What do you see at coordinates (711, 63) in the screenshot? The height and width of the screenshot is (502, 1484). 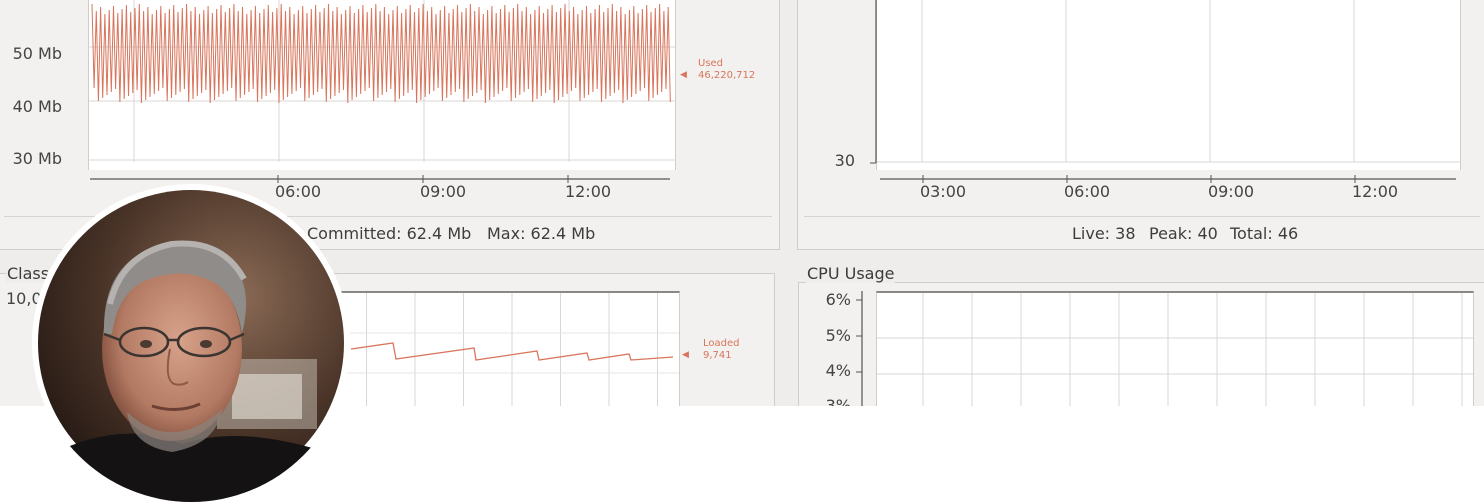 I see `memory-legend-label: Used` at bounding box center [711, 63].